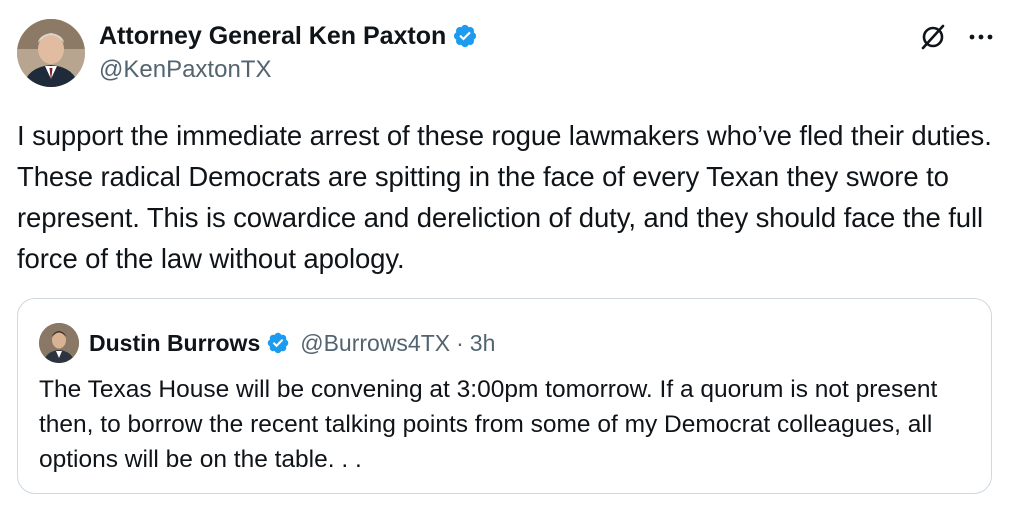  I want to click on quoted-author-avatar, so click(59, 343).